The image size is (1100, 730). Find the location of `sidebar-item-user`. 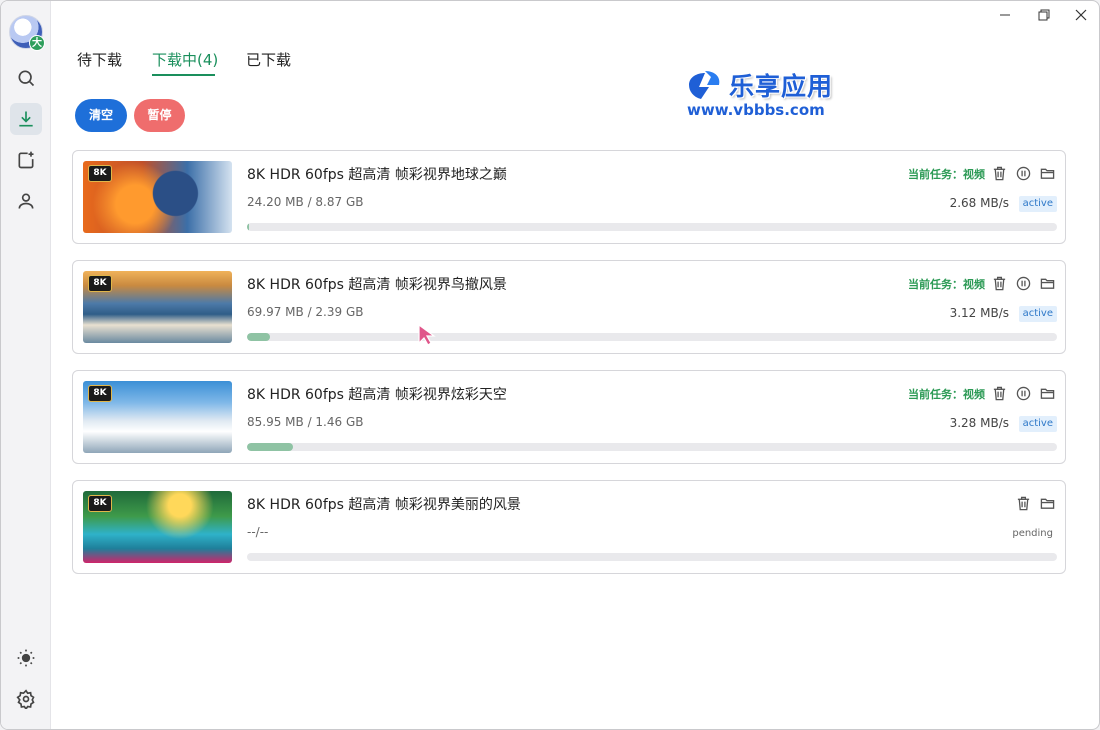

sidebar-item-user is located at coordinates (26, 201).